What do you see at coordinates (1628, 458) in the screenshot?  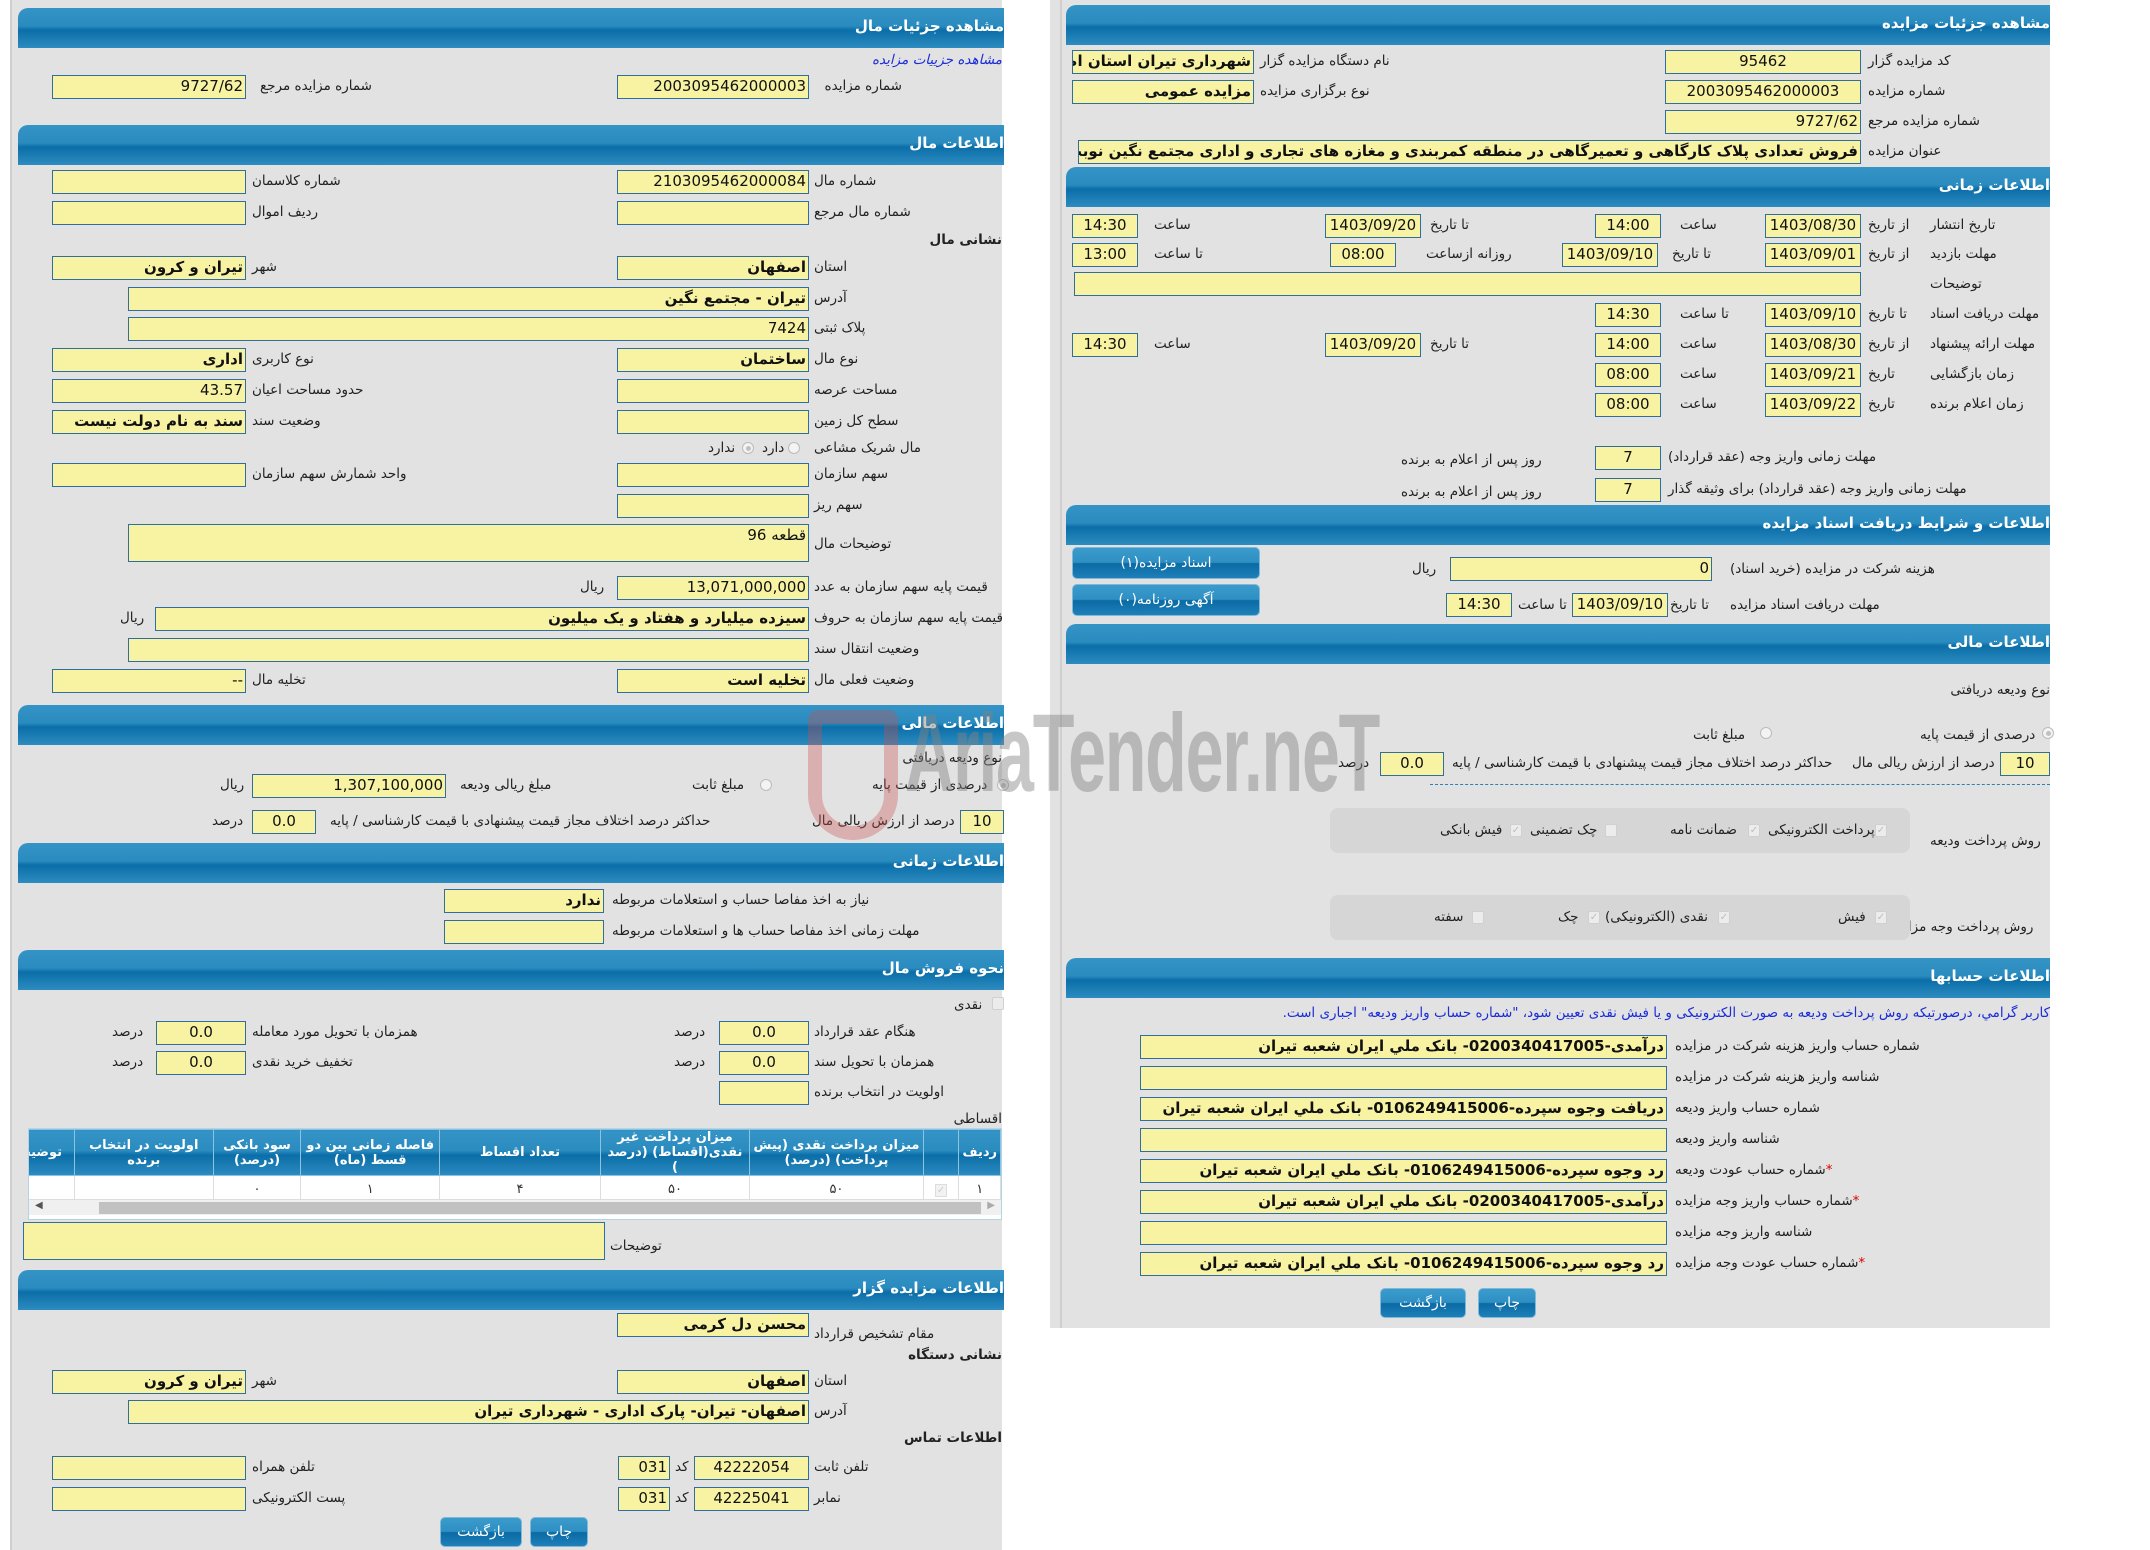 I see `payment-deadline-field: 7` at bounding box center [1628, 458].